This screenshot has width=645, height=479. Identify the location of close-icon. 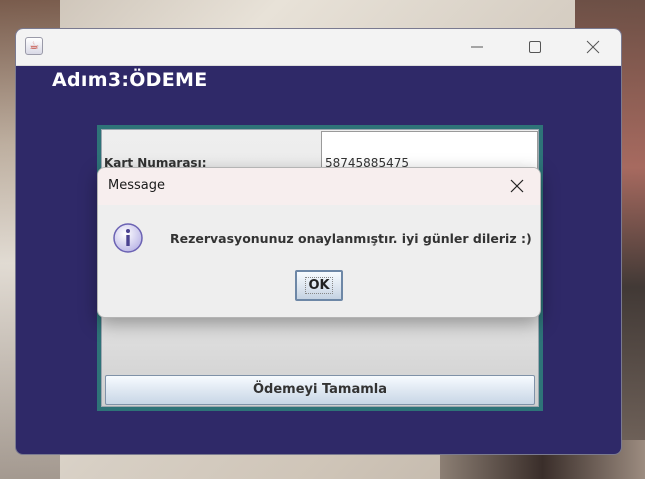
(593, 47).